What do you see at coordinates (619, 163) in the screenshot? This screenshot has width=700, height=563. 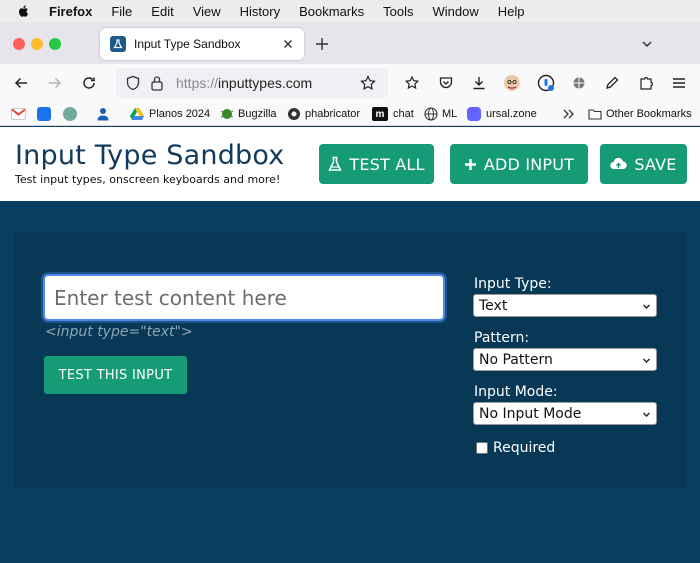 I see `cloud-upload-icon` at bounding box center [619, 163].